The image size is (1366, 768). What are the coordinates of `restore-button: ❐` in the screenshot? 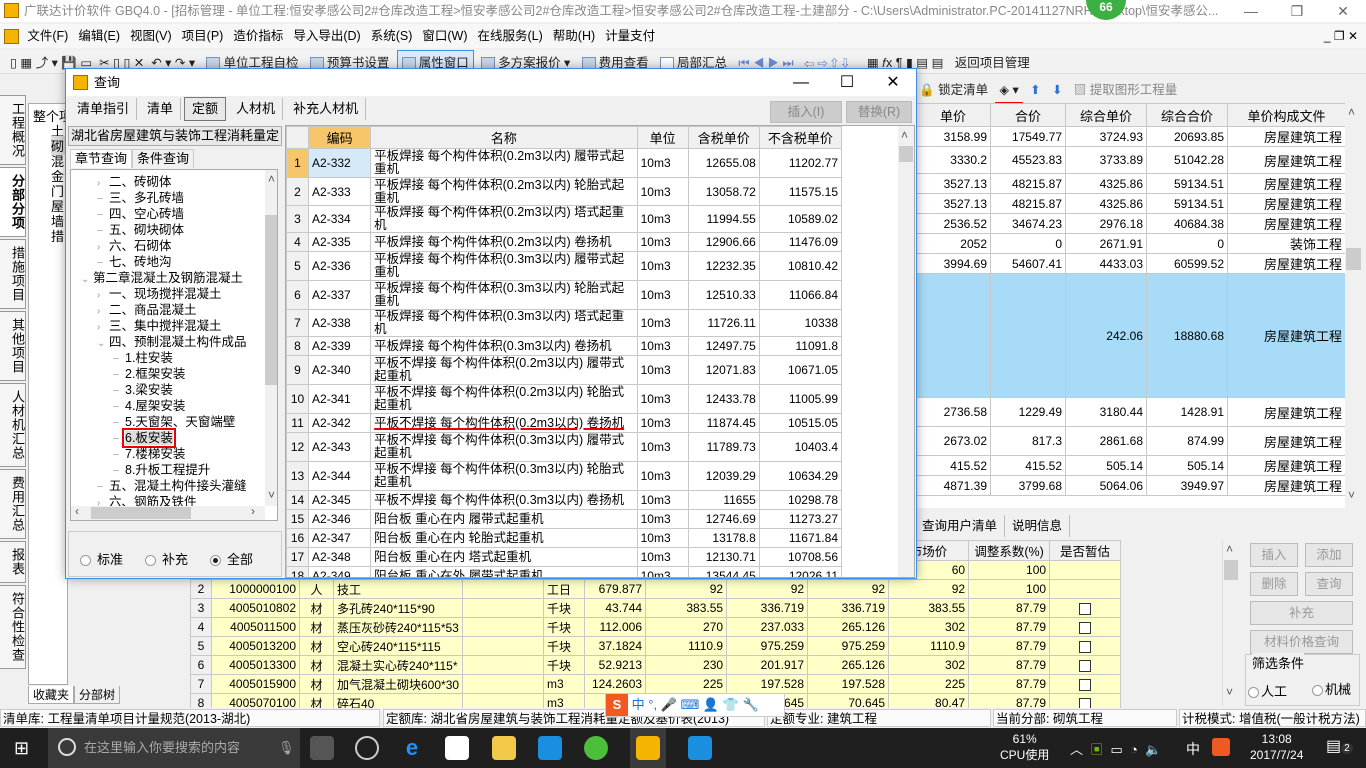 It's located at (1297, 11).